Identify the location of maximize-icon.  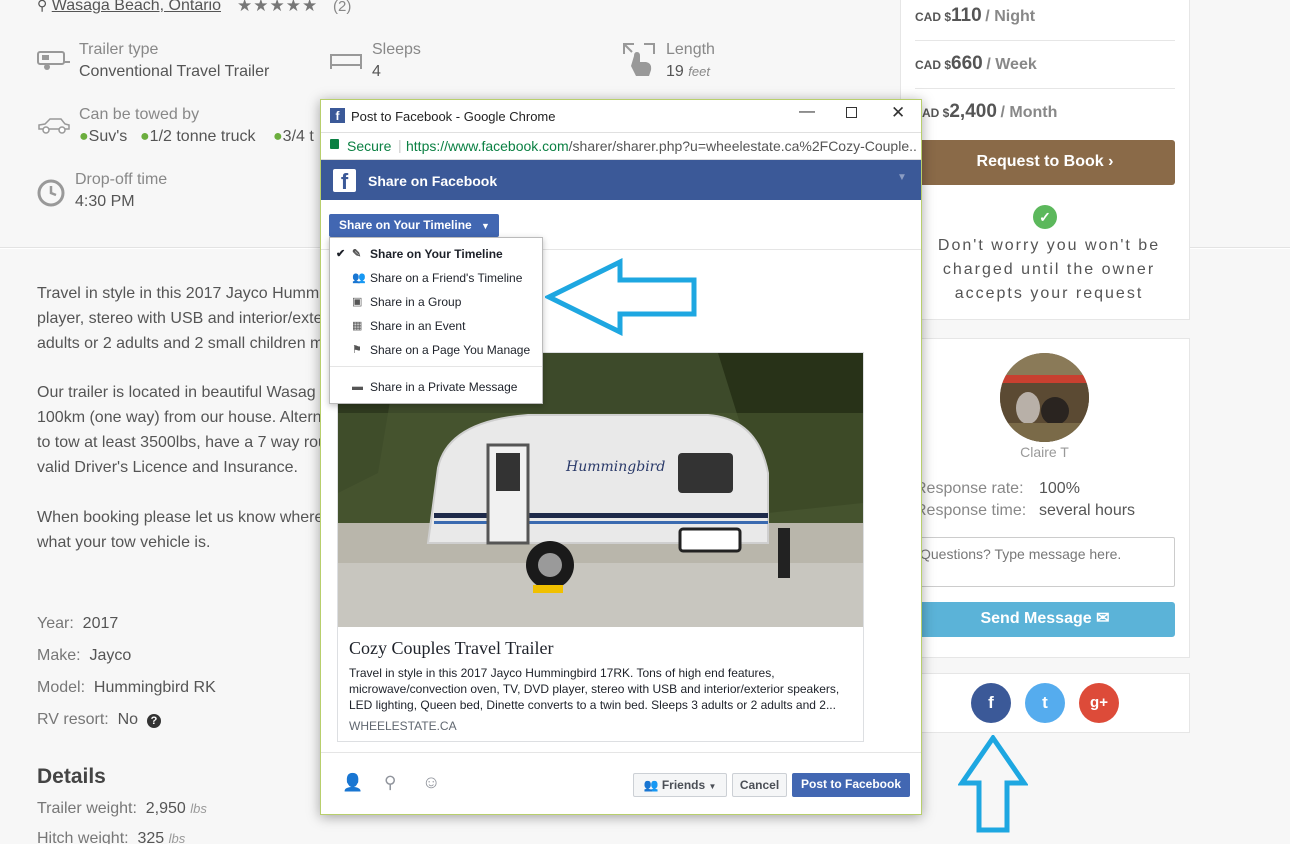
(851, 112).